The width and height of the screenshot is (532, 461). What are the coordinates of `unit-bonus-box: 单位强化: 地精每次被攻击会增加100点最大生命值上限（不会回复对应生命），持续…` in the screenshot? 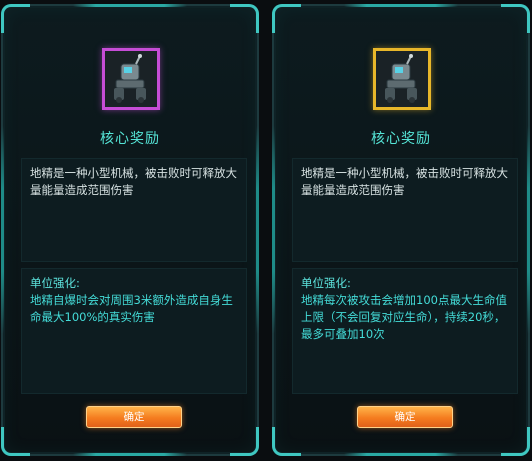 It's located at (405, 331).